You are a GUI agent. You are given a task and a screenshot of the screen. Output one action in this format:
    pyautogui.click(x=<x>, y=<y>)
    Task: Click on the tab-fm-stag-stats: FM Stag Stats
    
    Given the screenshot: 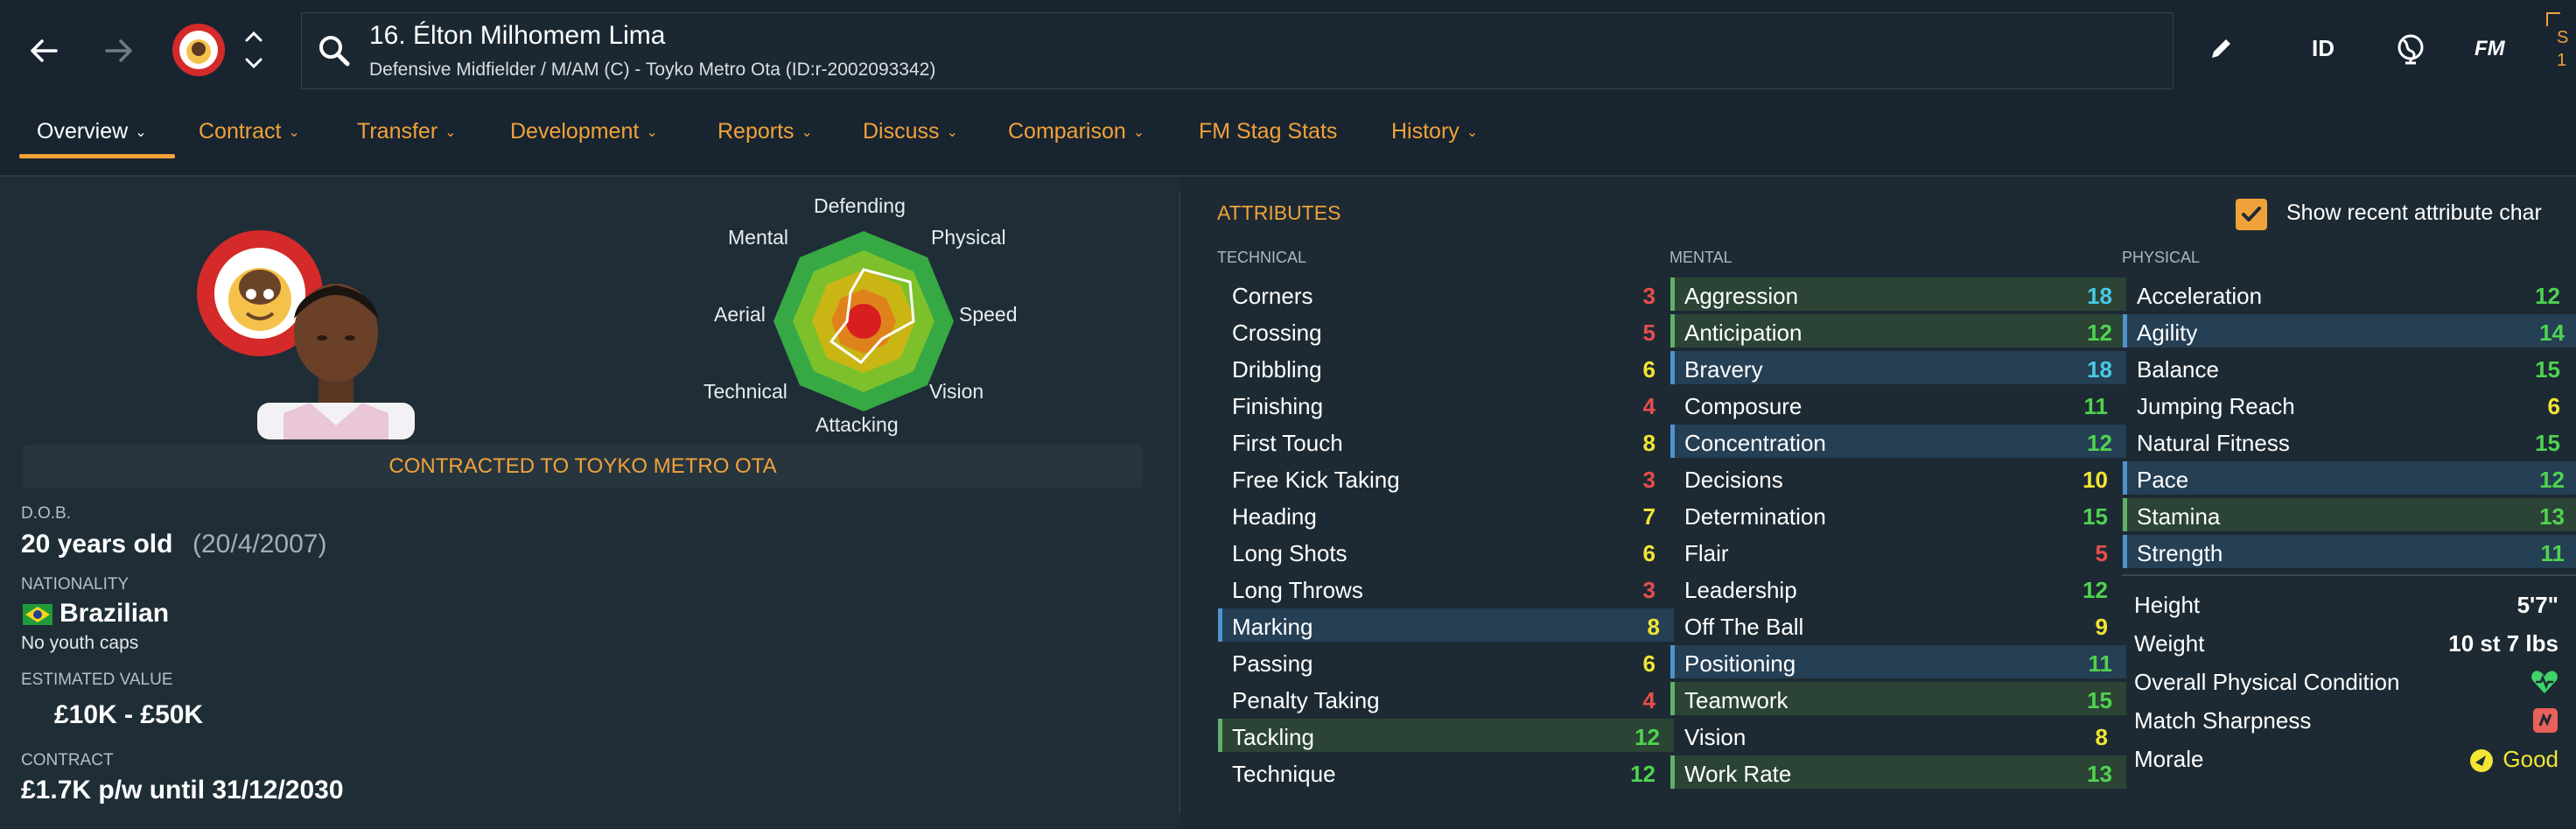 What is the action you would take?
    pyautogui.click(x=1268, y=131)
    